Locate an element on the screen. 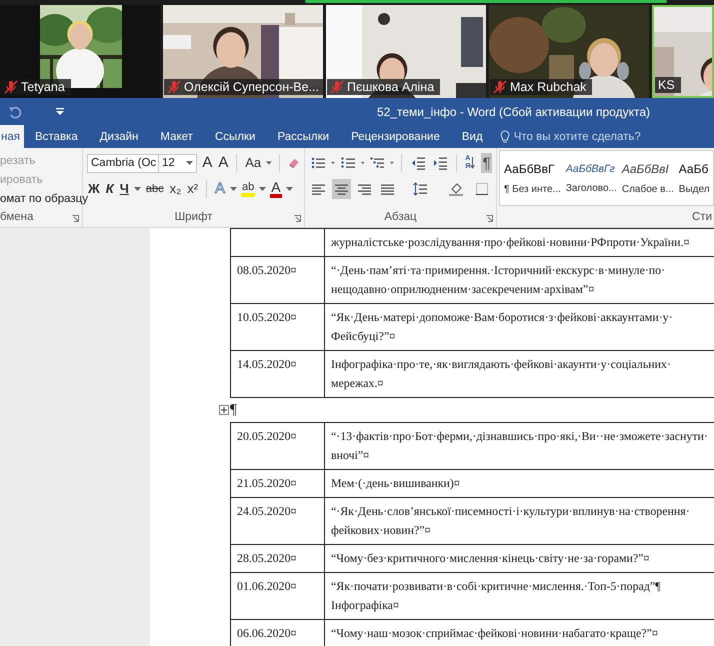 The image size is (714, 646). ribbon-tab: Рассылки is located at coordinates (303, 136).